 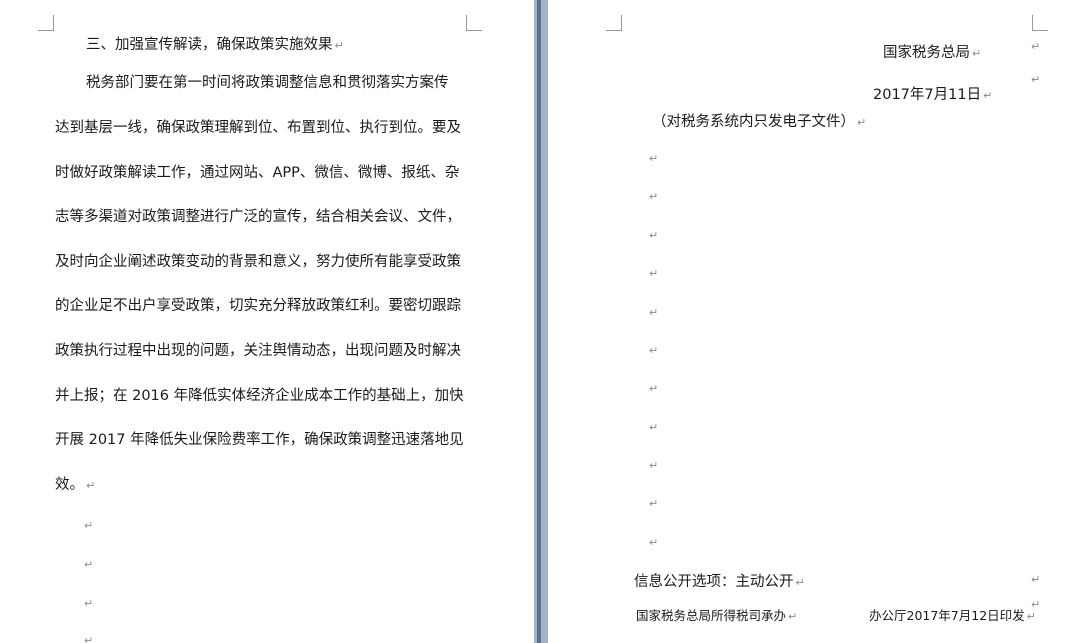 I want to click on body-line: 达到基层一线，确保政策理解到位、布置到位、执行到位。要及, so click(x=258, y=128).